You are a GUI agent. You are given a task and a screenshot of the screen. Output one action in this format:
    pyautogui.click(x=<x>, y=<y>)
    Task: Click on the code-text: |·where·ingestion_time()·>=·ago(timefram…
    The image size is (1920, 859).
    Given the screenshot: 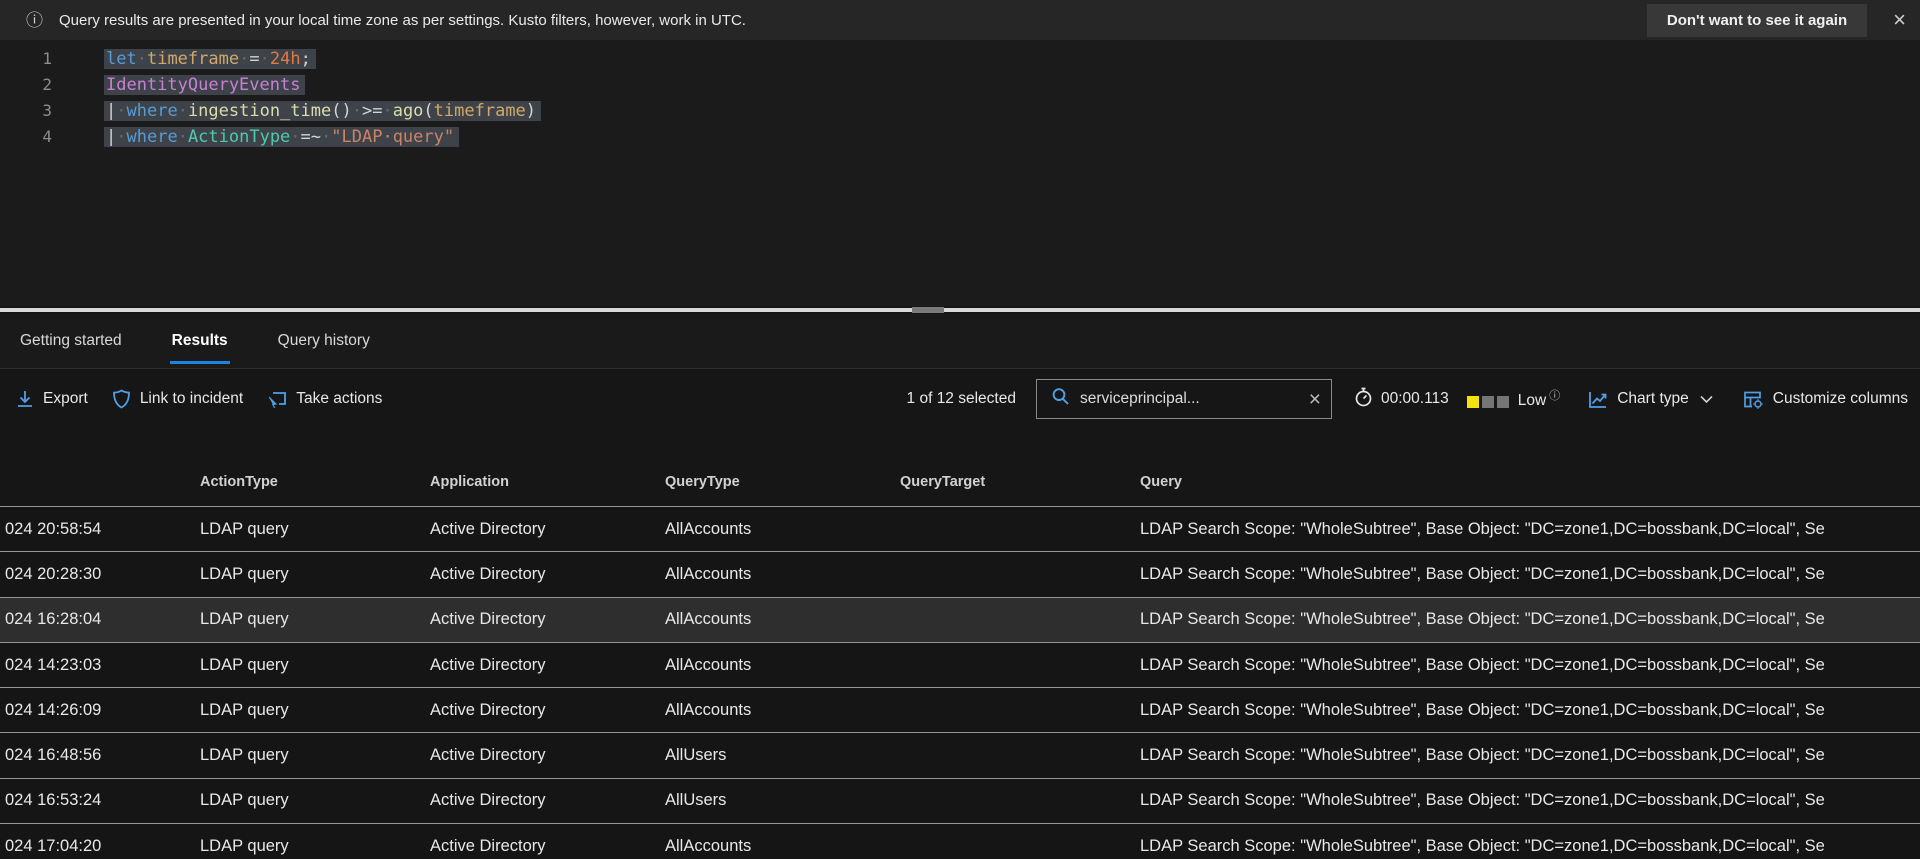 What is the action you would take?
    pyautogui.click(x=323, y=111)
    